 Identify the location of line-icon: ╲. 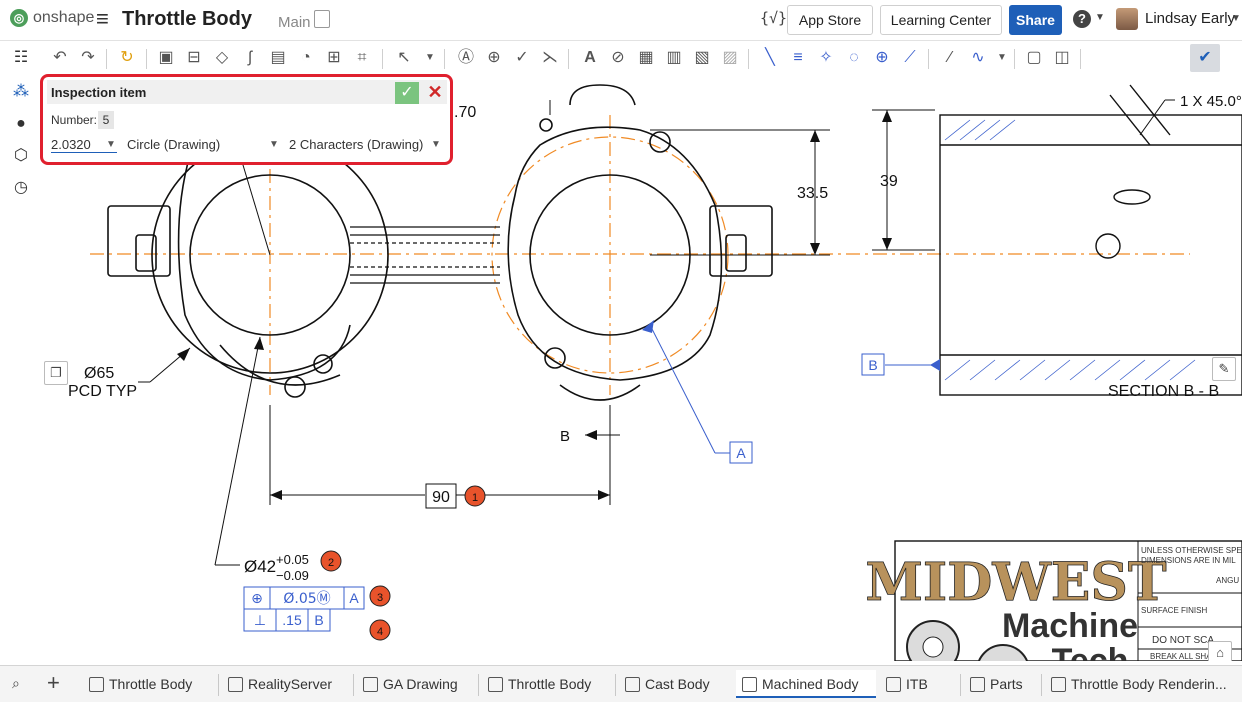
(770, 58).